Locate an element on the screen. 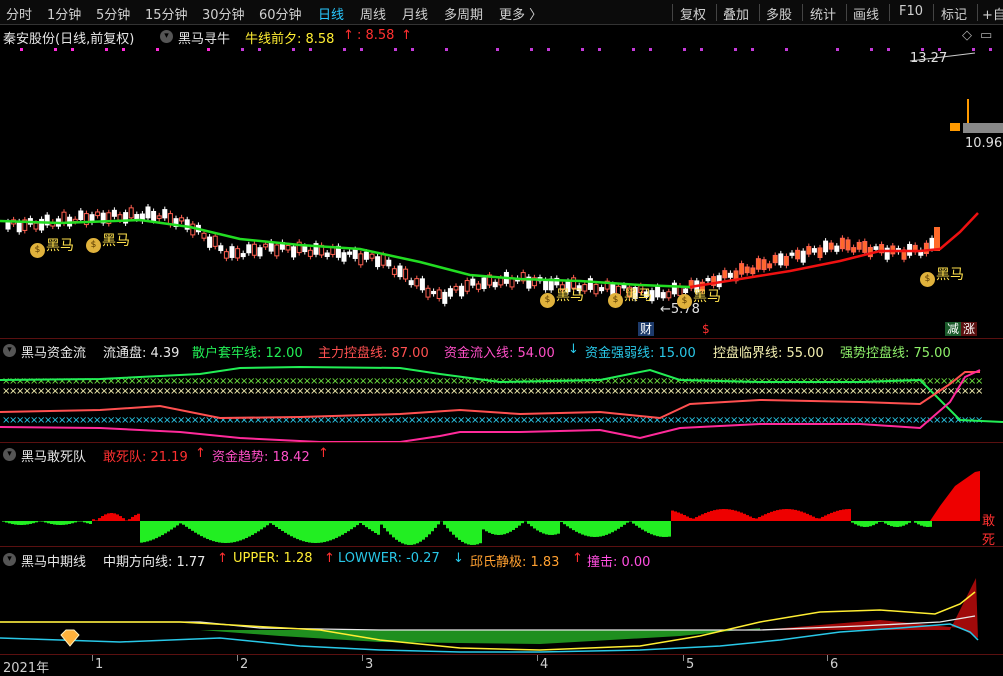 This screenshot has height=676, width=1003. tf-1min: 1分钟 is located at coordinates (64, 13).